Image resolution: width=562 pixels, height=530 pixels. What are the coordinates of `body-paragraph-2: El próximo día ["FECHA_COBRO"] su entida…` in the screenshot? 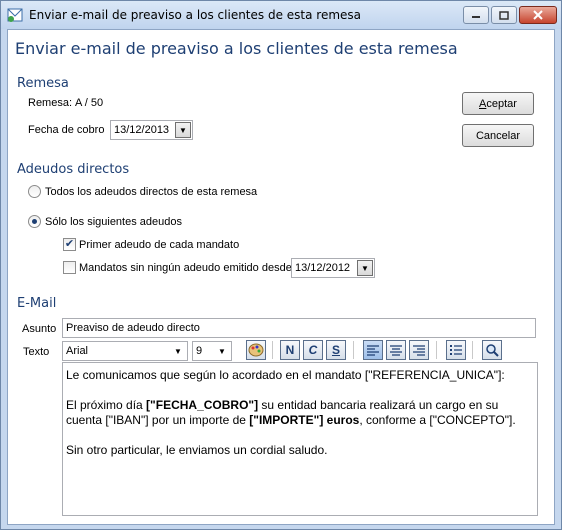 It's located at (300, 413).